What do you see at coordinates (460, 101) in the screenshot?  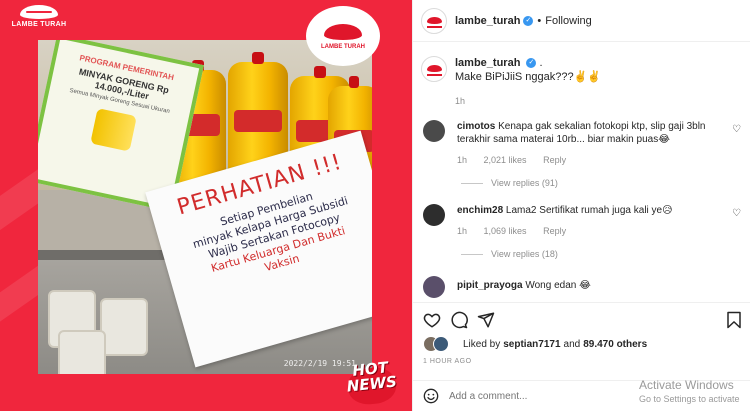 I see `caption-time: 1h` at bounding box center [460, 101].